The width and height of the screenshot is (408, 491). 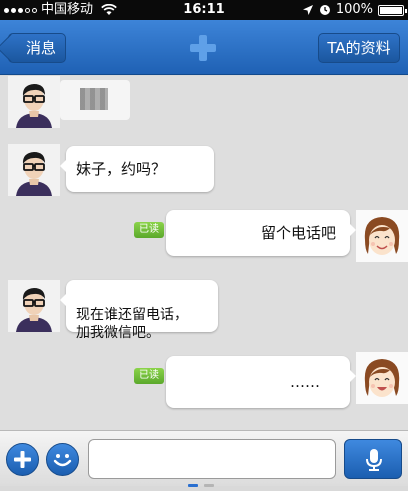 I want to click on navigation-bar: 消息 TA的资料, so click(x=204, y=47).